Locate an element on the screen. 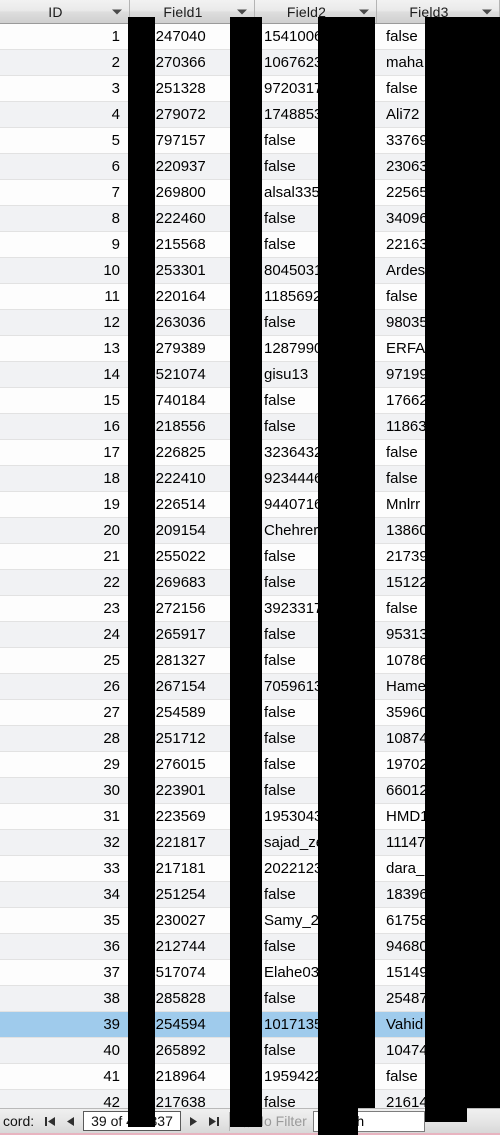 This screenshot has height=1135, width=500. cell-id: 22 is located at coordinates (65, 582).